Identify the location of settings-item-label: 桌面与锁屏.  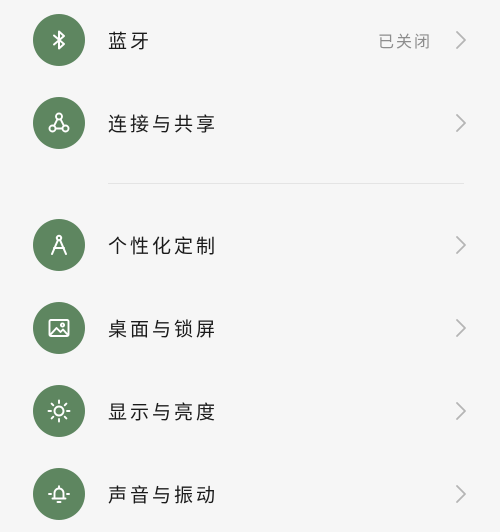
(163, 329).